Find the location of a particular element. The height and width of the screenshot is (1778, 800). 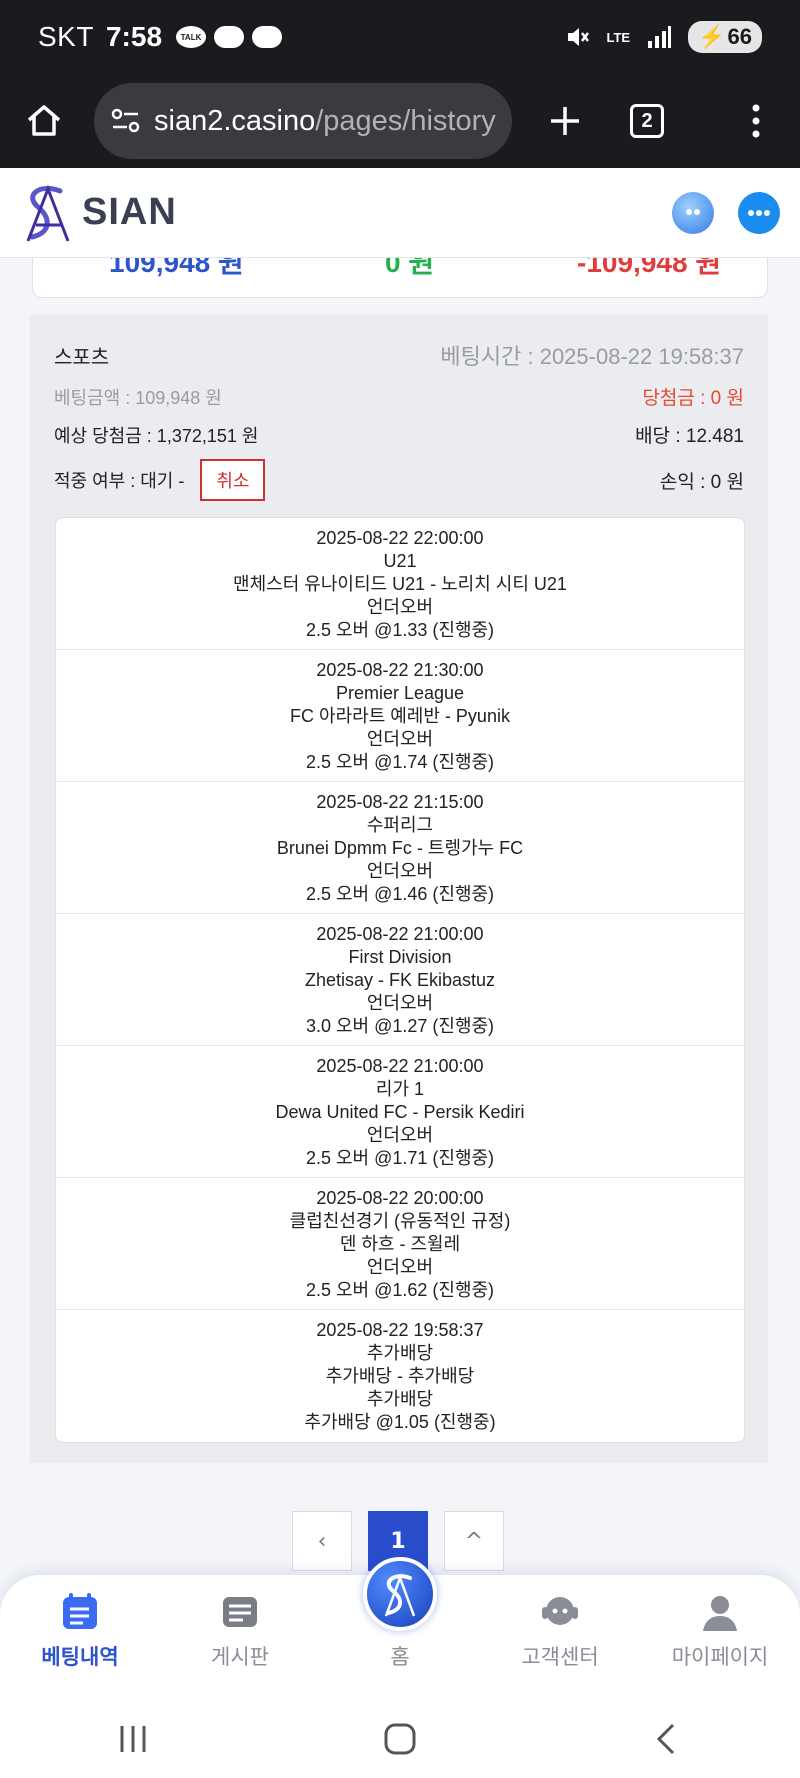

game-datetime: 2025-08-22 21:30:00 is located at coordinates (400, 670).